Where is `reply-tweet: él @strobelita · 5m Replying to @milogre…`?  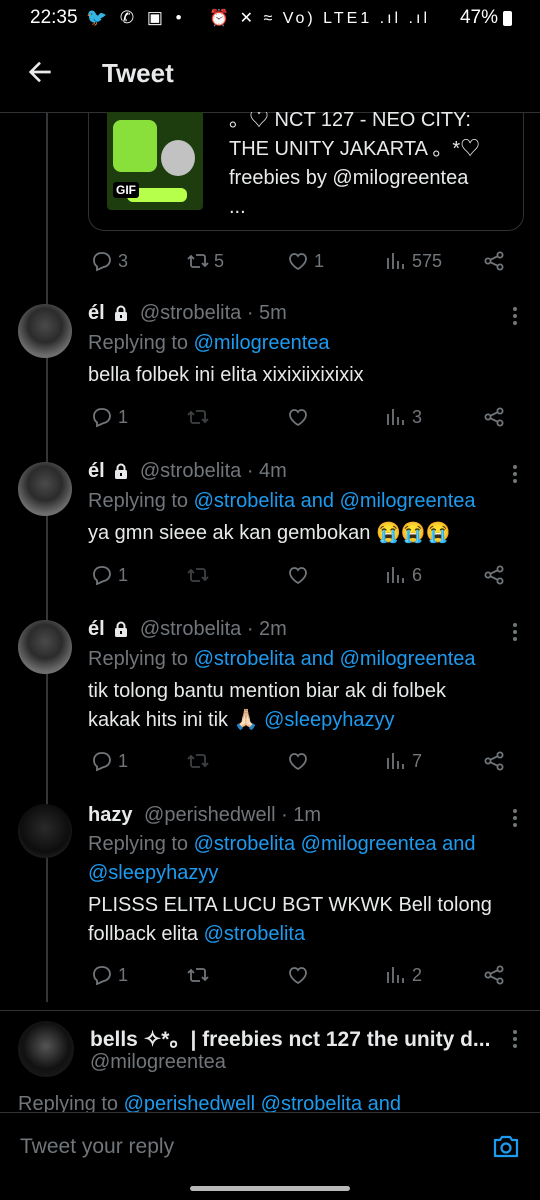
reply-tweet: él @strobelita · 5m Replying to @milogre… is located at coordinates (270, 368).